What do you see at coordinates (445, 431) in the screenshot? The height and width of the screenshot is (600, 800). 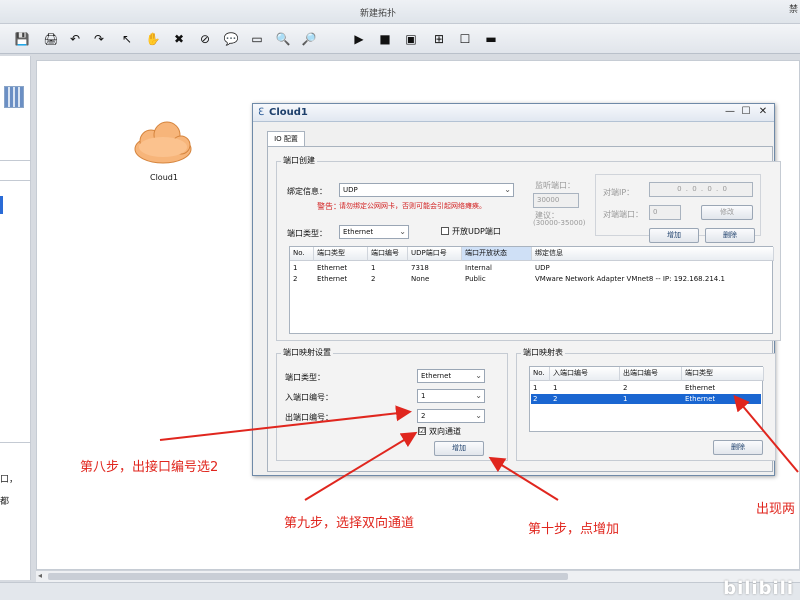 I see `bidirectional-label: 双向通道` at bounding box center [445, 431].